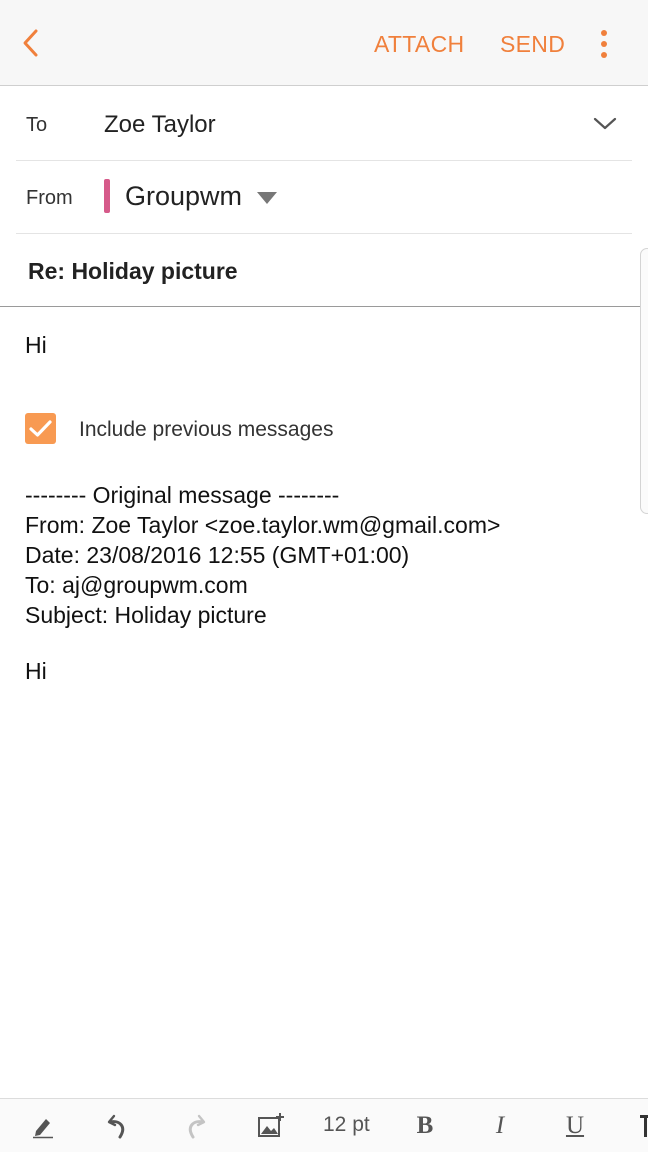 This screenshot has width=648, height=1152. What do you see at coordinates (182, 495) in the screenshot?
I see `quote-separator: -------- Original message --------` at bounding box center [182, 495].